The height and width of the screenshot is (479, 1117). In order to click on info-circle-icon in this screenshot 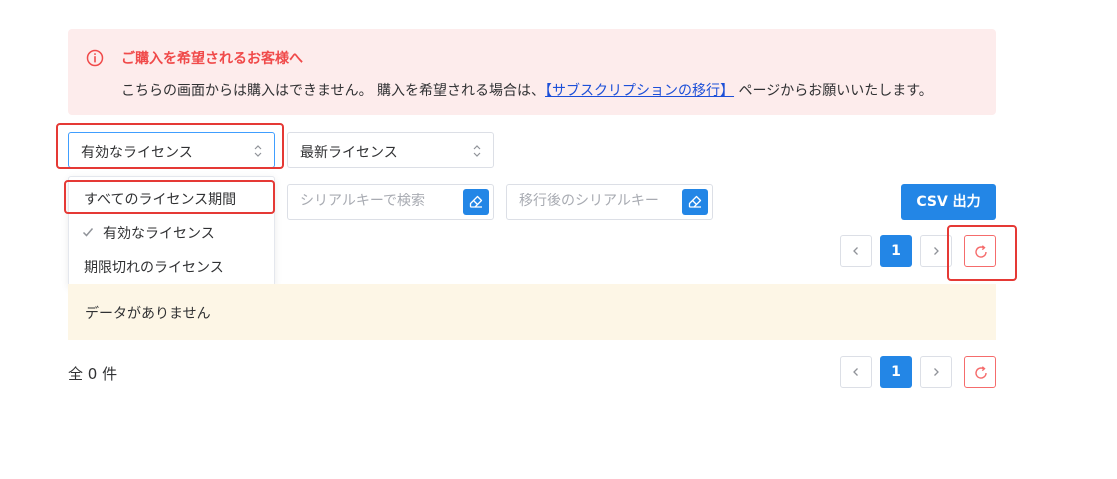, I will do `click(95, 58)`.